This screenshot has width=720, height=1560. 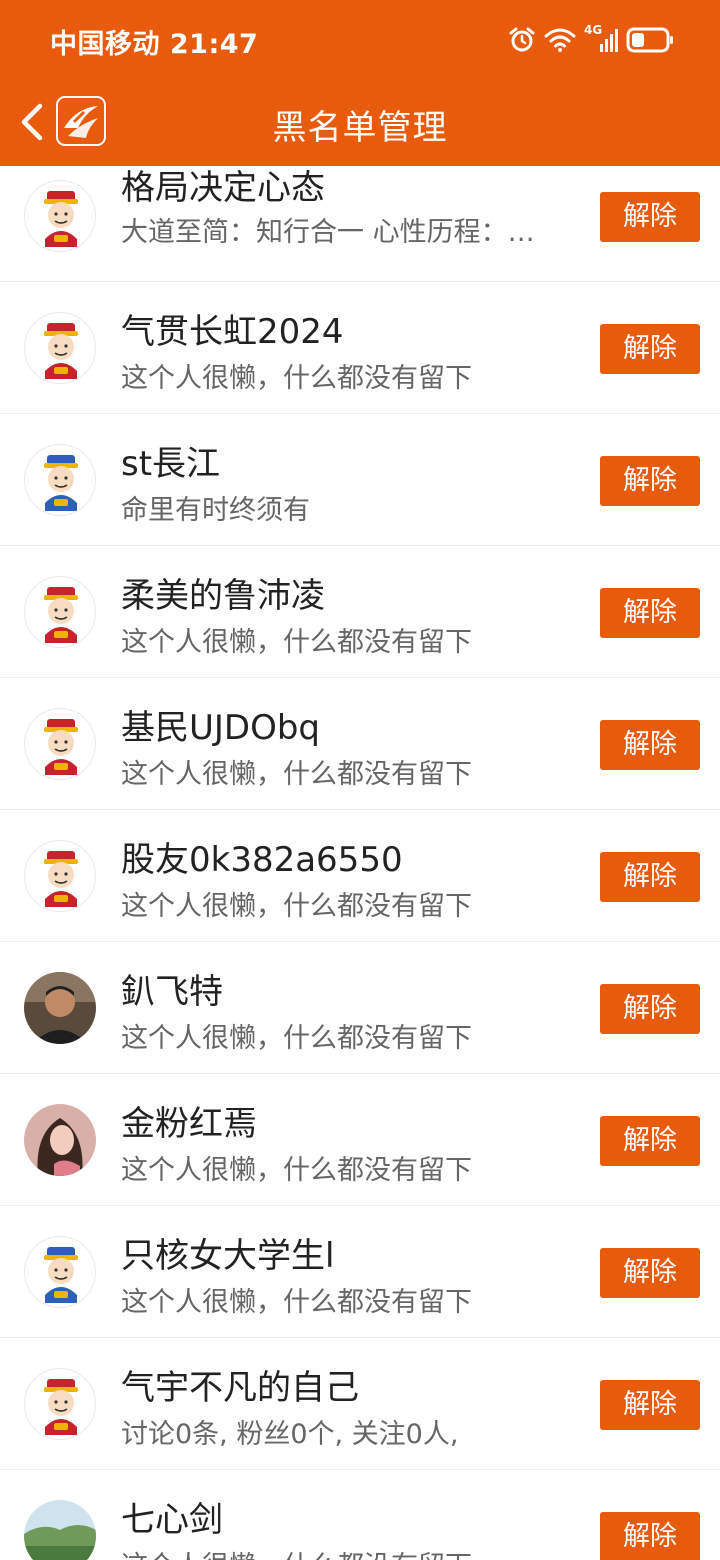 What do you see at coordinates (360, 40) in the screenshot?
I see `status-bar: 中国移动 21:47 4G` at bounding box center [360, 40].